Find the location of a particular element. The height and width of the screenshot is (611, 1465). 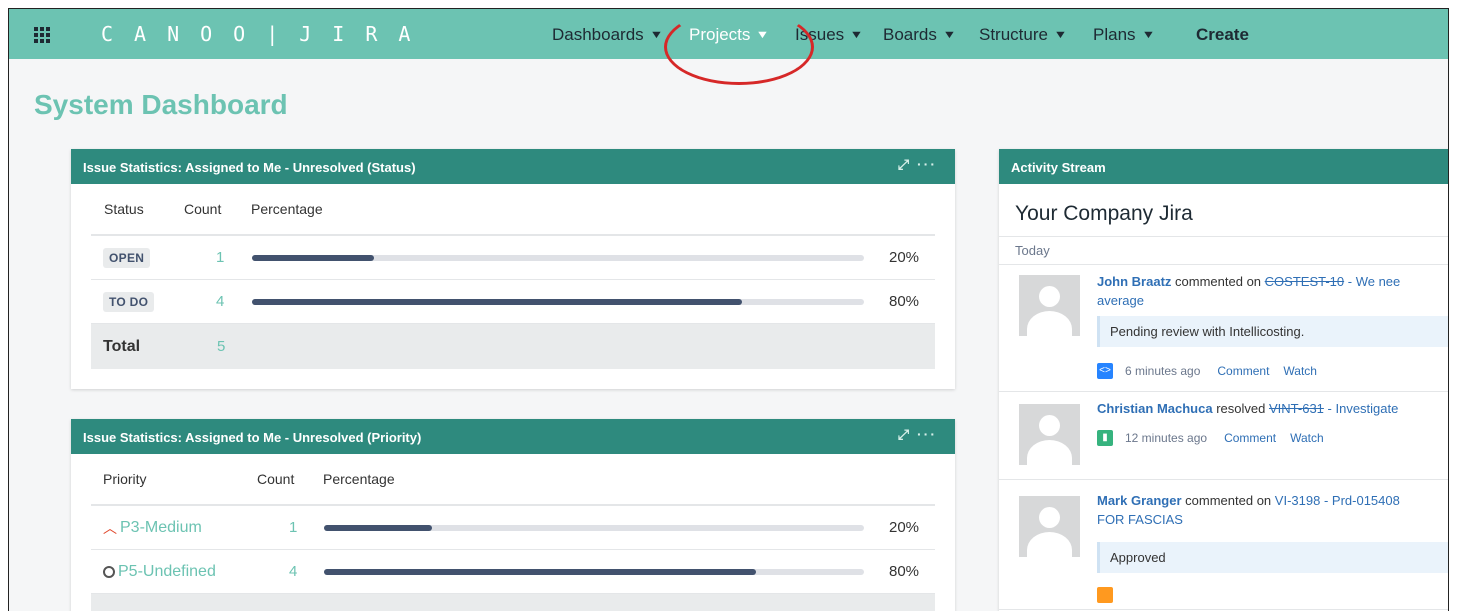

gadget-title: Activity Stream is located at coordinates (1058, 167).